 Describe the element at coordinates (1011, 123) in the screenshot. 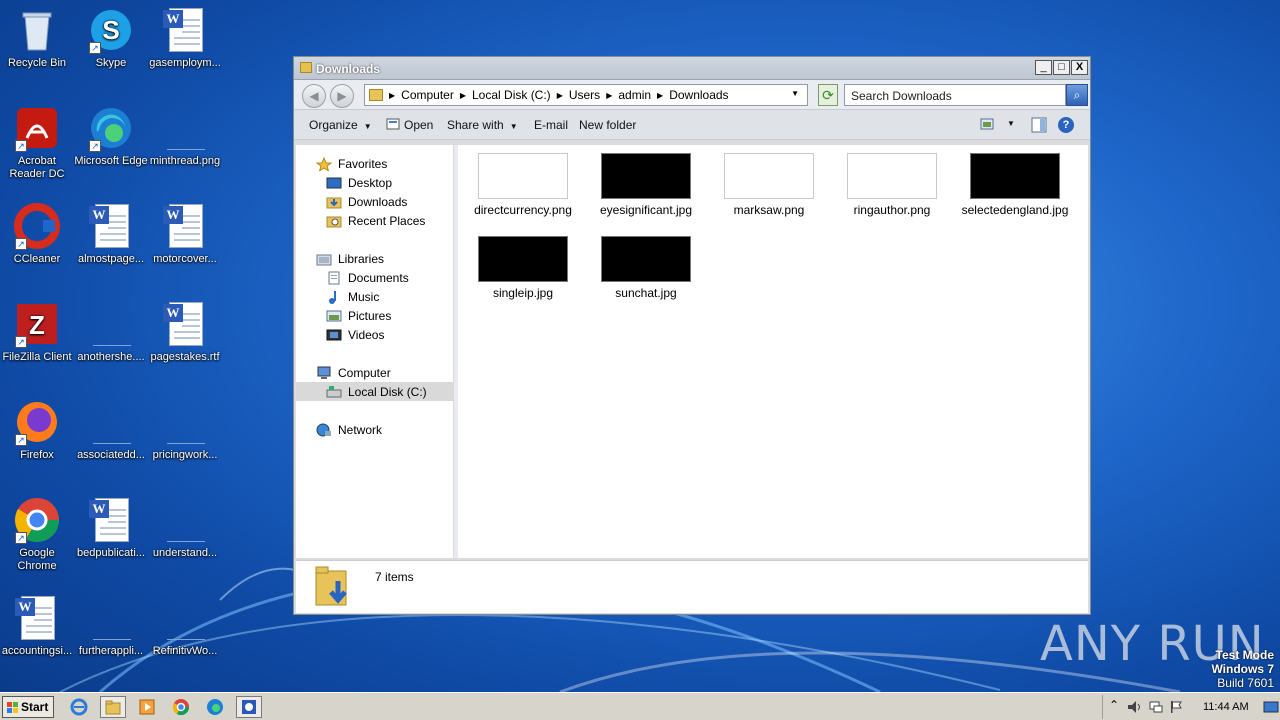

I see `view-options-chevron-icon: ▼` at that location.